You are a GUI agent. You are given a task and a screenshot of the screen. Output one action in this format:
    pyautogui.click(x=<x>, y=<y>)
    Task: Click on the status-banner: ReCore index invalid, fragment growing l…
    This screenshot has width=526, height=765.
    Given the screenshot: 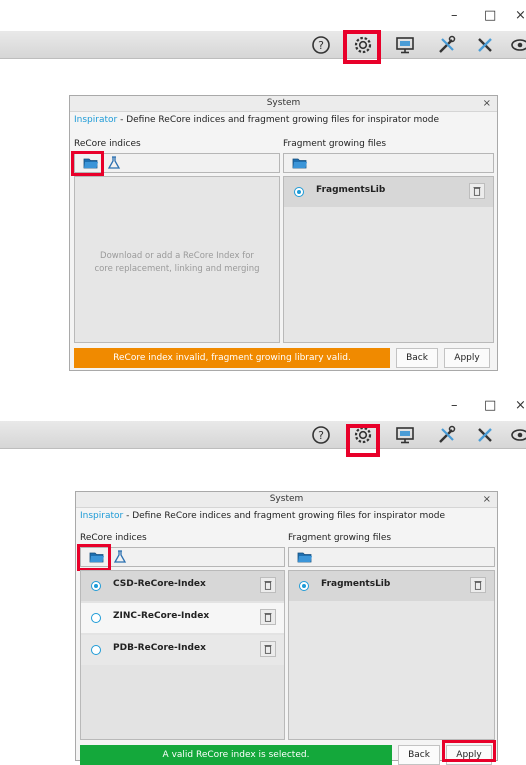 What is the action you would take?
    pyautogui.click(x=232, y=358)
    